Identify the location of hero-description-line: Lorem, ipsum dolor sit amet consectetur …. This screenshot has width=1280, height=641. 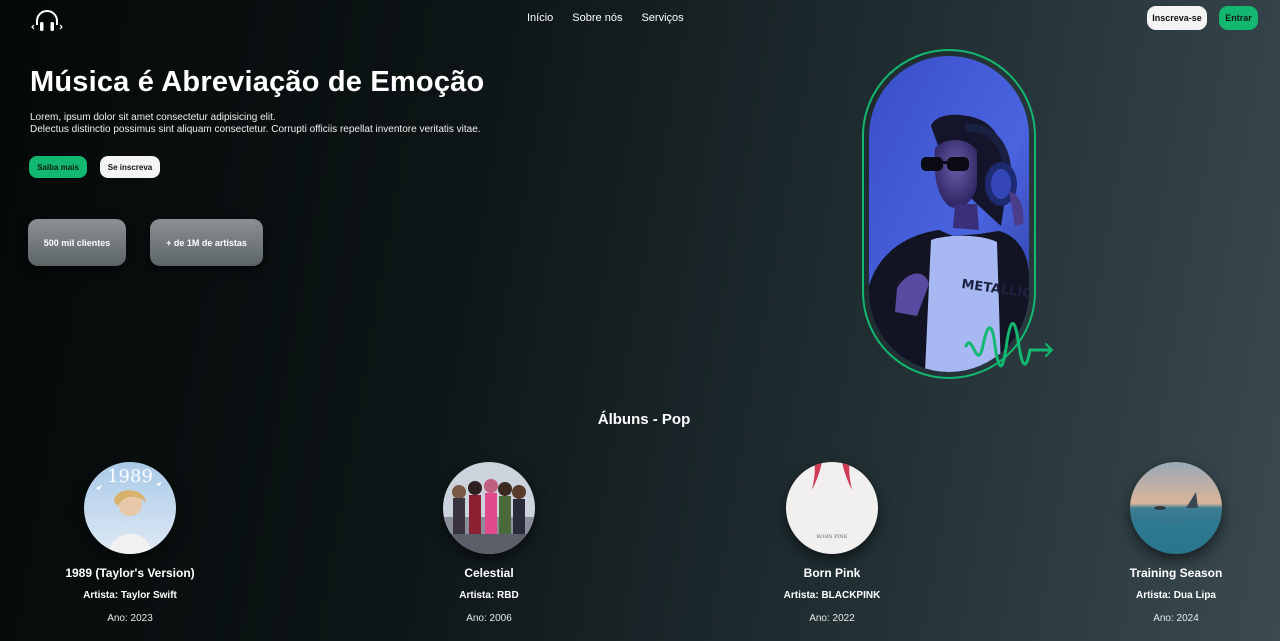
(153, 117).